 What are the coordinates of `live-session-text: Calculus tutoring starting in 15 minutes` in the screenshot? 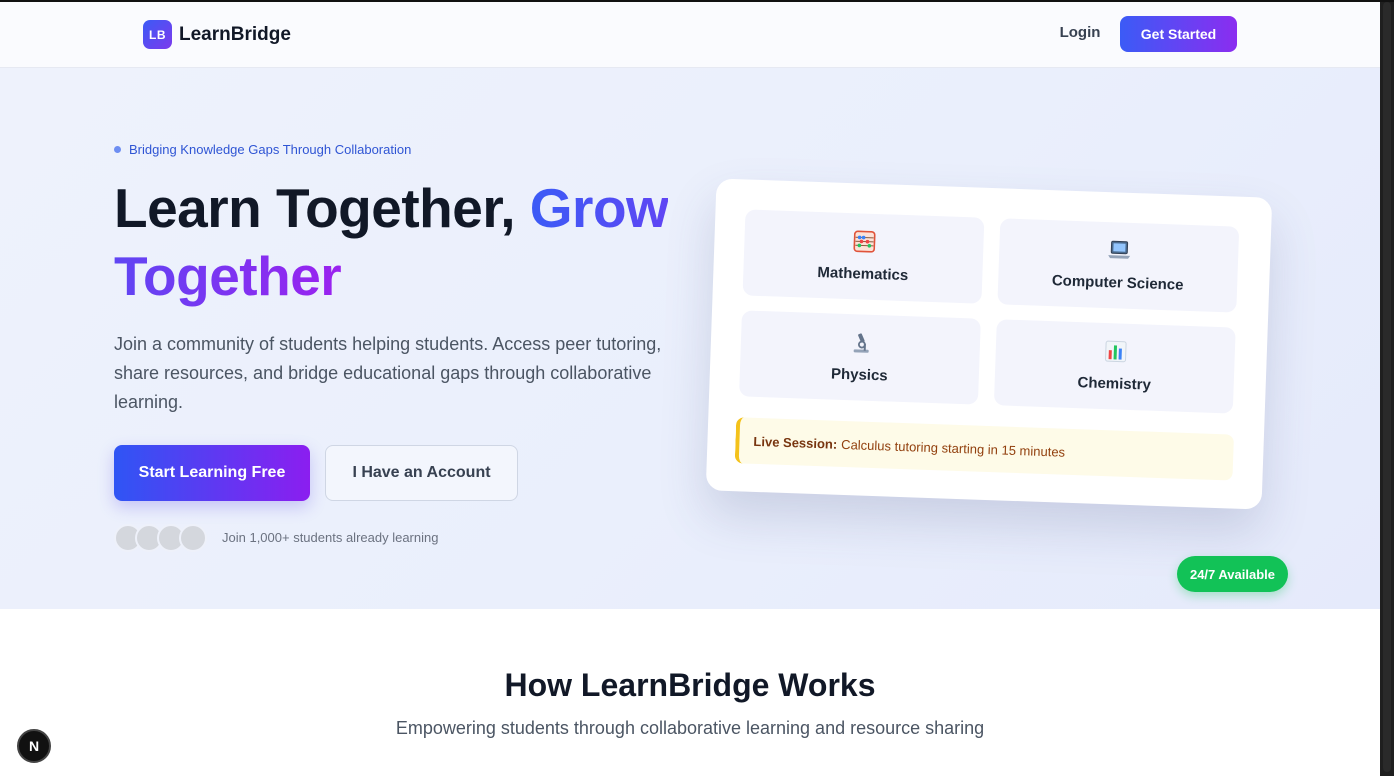 It's located at (953, 448).